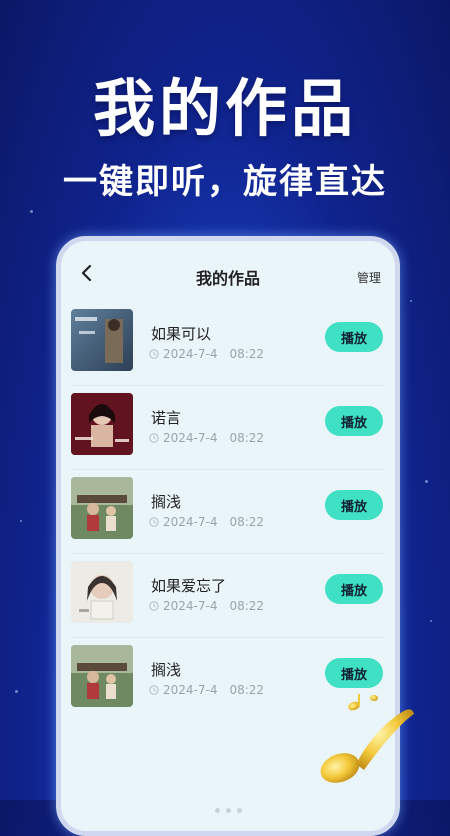 The height and width of the screenshot is (836, 450). Describe the element at coordinates (228, 427) in the screenshot. I see `list-item: 诺言 2024-7-4 08:22 播放` at that location.